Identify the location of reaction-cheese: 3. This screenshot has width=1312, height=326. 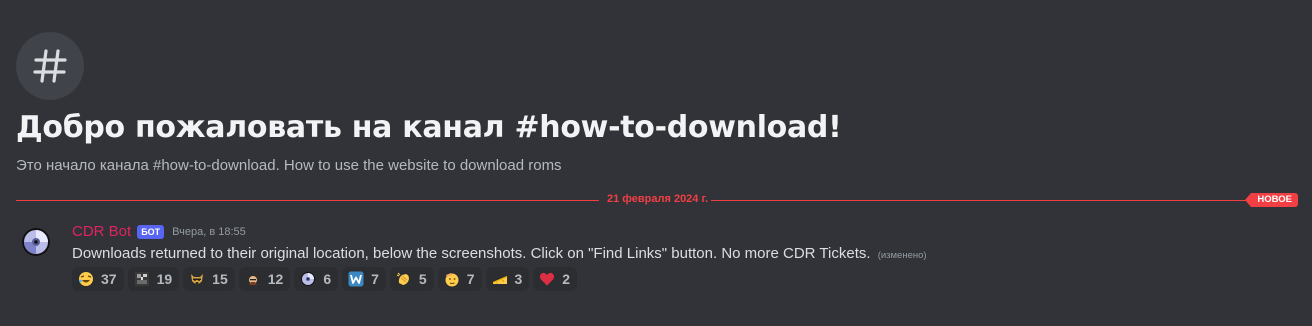
(507, 279).